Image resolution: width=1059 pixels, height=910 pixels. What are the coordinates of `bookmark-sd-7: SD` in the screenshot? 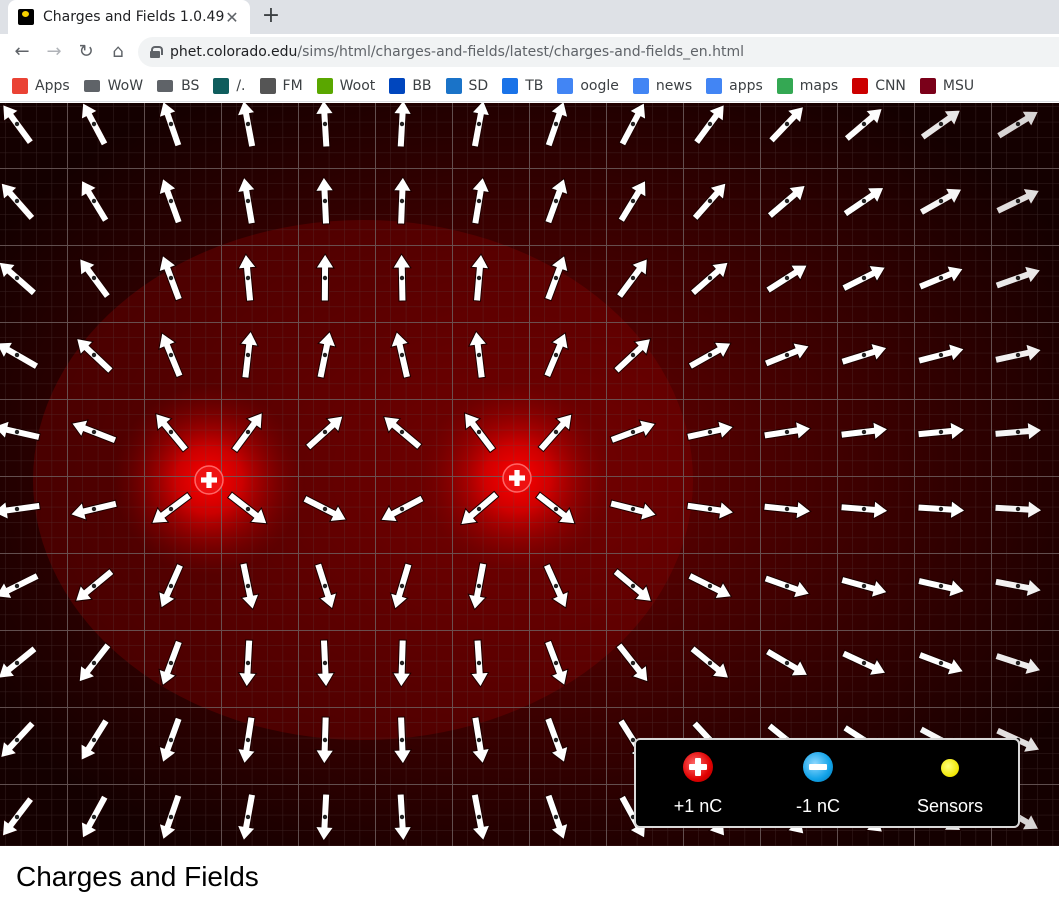 It's located at (467, 85).